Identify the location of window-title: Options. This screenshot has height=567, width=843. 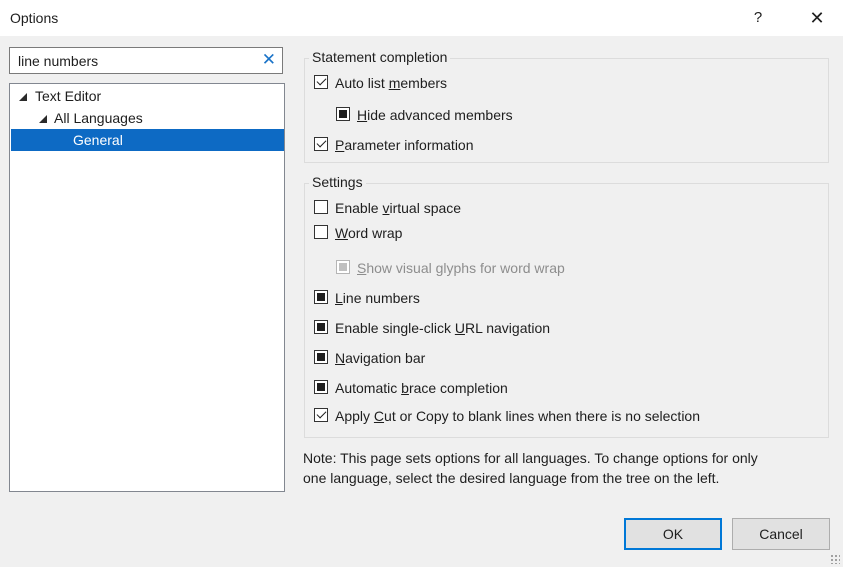
(34, 18).